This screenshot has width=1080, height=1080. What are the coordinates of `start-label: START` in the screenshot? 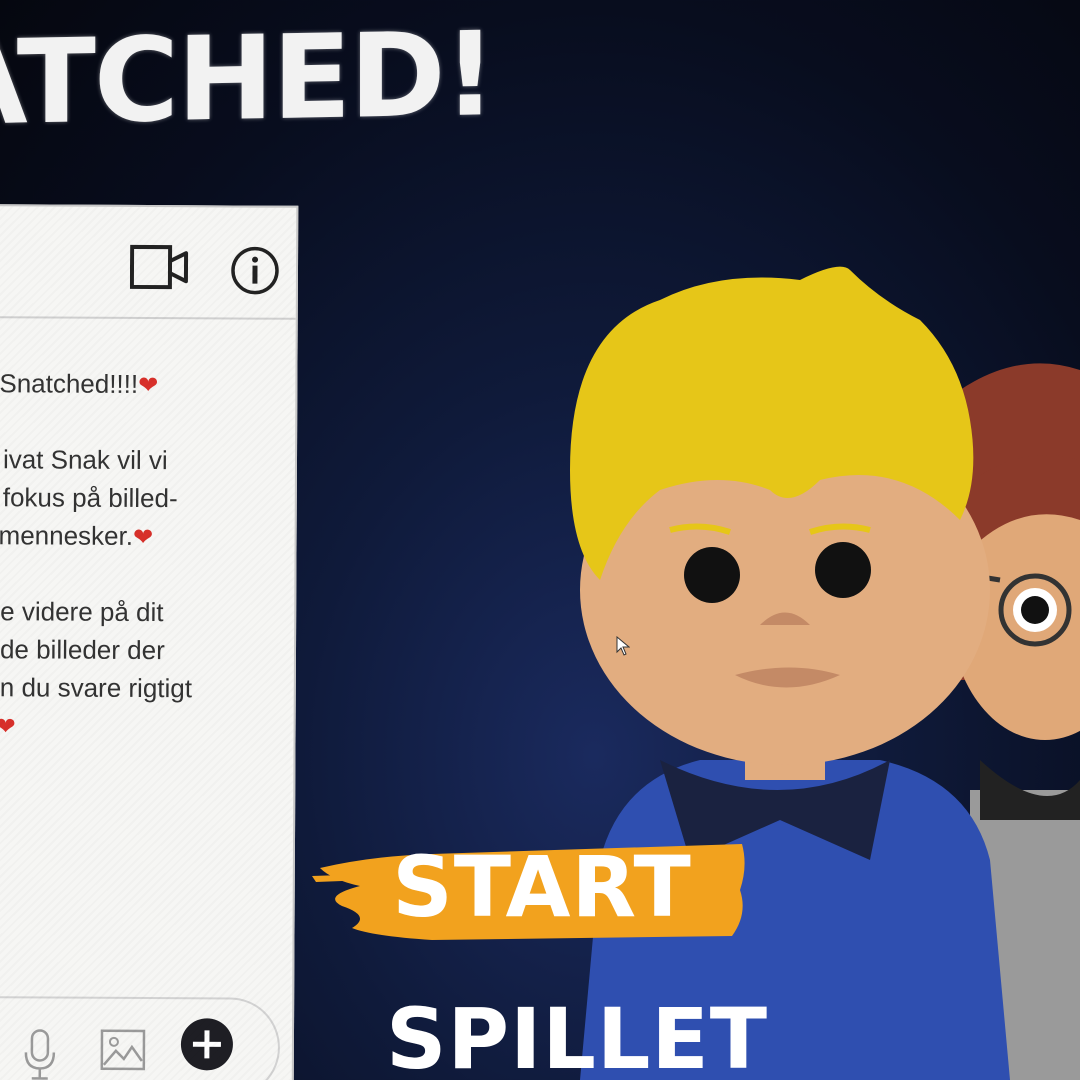 It's located at (542, 887).